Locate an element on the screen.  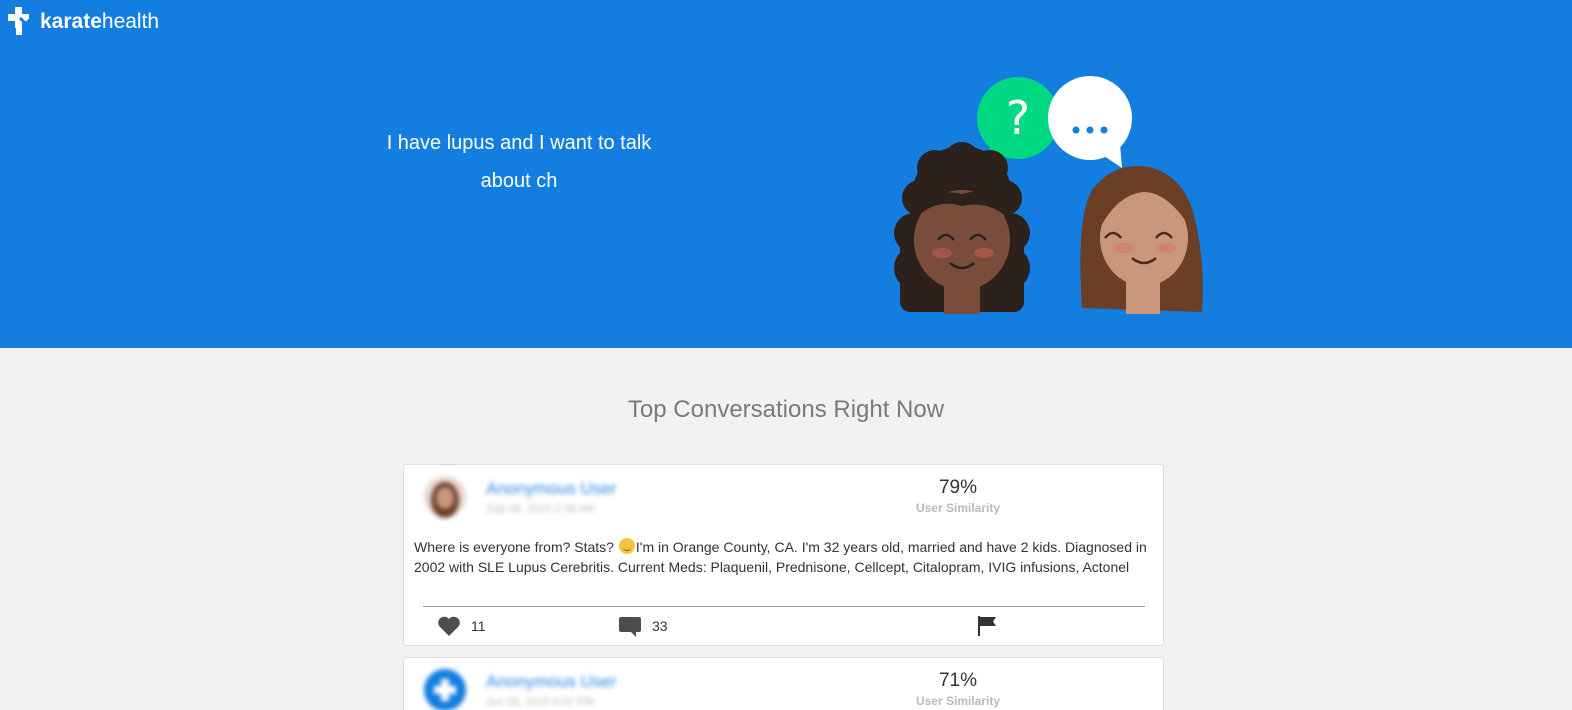
like-count: 11 is located at coordinates (478, 626).